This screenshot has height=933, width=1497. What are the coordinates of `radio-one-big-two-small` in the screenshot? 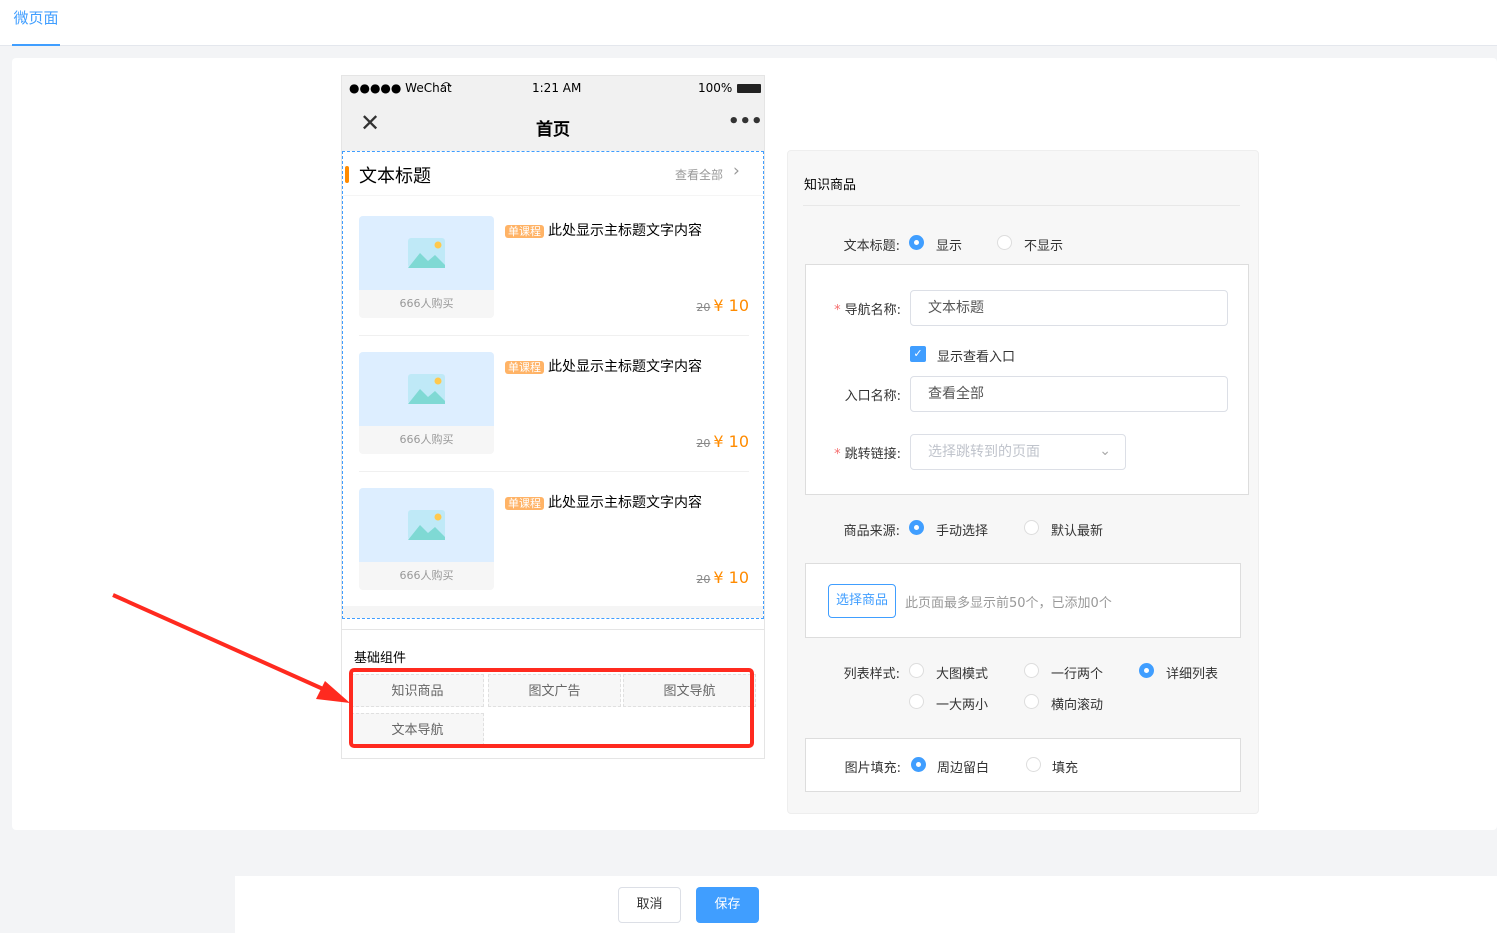 It's located at (916, 701).